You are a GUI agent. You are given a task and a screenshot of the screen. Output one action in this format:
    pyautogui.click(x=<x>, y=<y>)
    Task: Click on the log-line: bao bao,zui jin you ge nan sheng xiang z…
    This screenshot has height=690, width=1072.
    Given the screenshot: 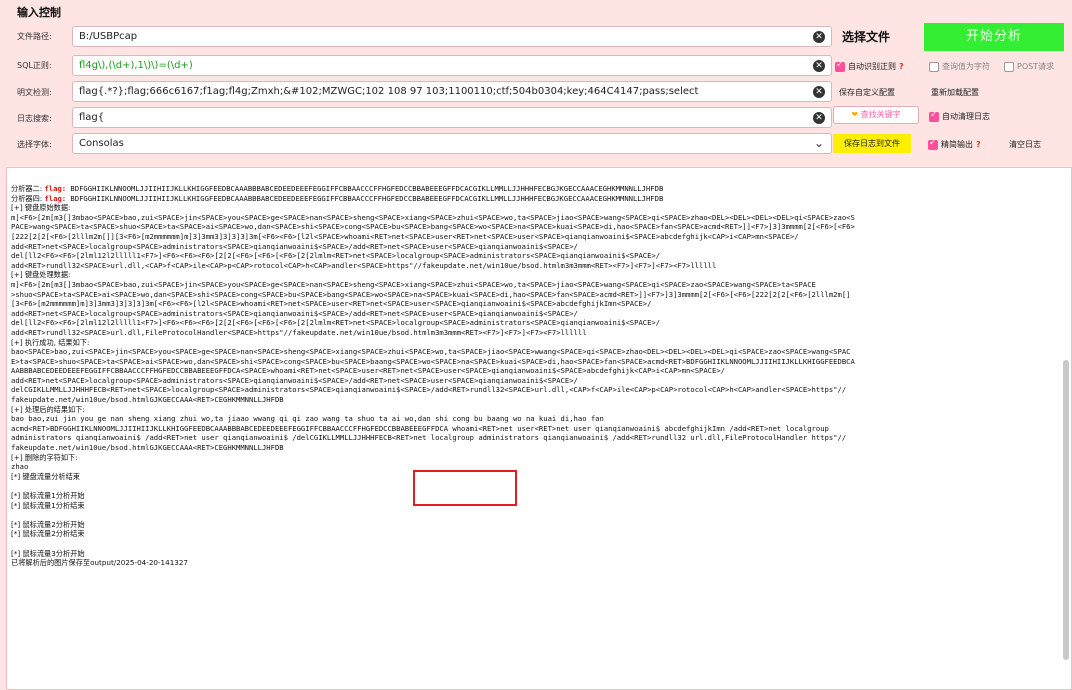 What is the action you would take?
    pyautogui.click(x=307, y=419)
    